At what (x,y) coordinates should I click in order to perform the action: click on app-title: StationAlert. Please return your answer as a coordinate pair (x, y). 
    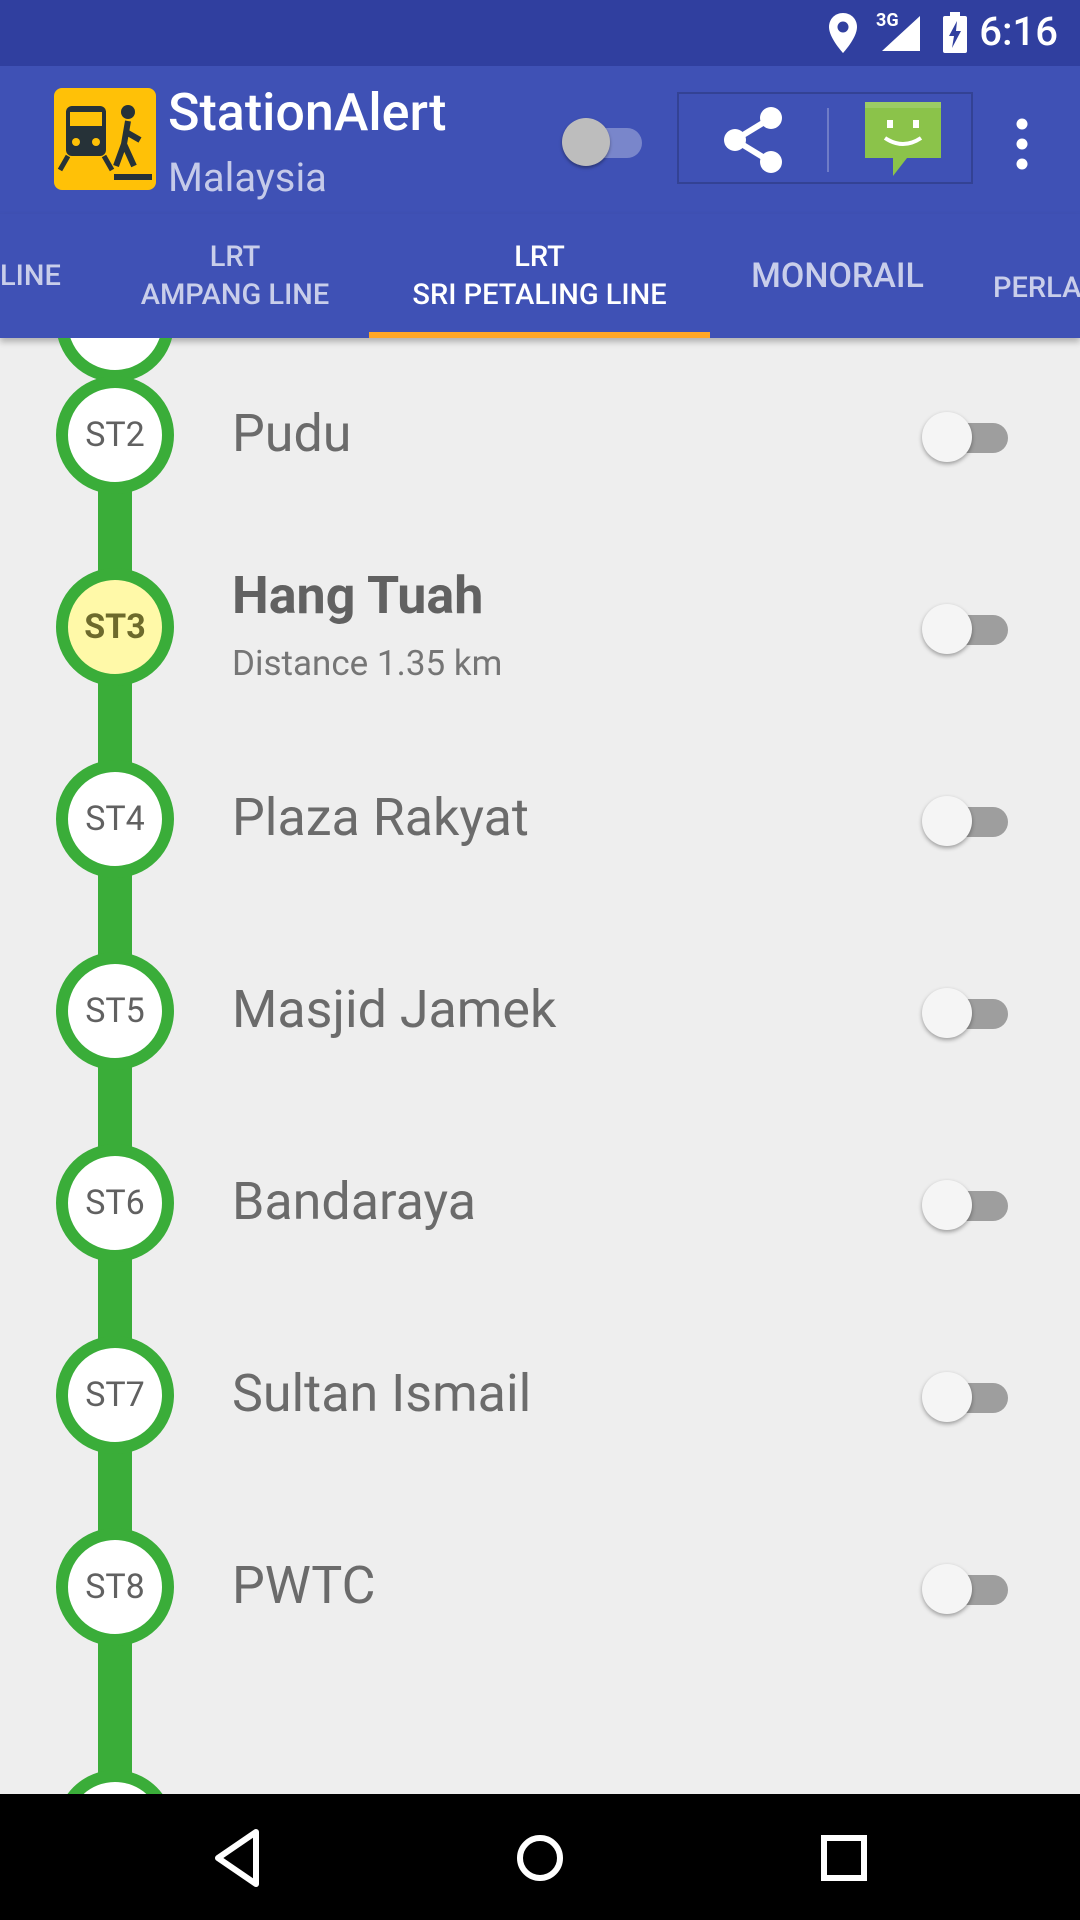
    Looking at the image, I should click on (307, 112).